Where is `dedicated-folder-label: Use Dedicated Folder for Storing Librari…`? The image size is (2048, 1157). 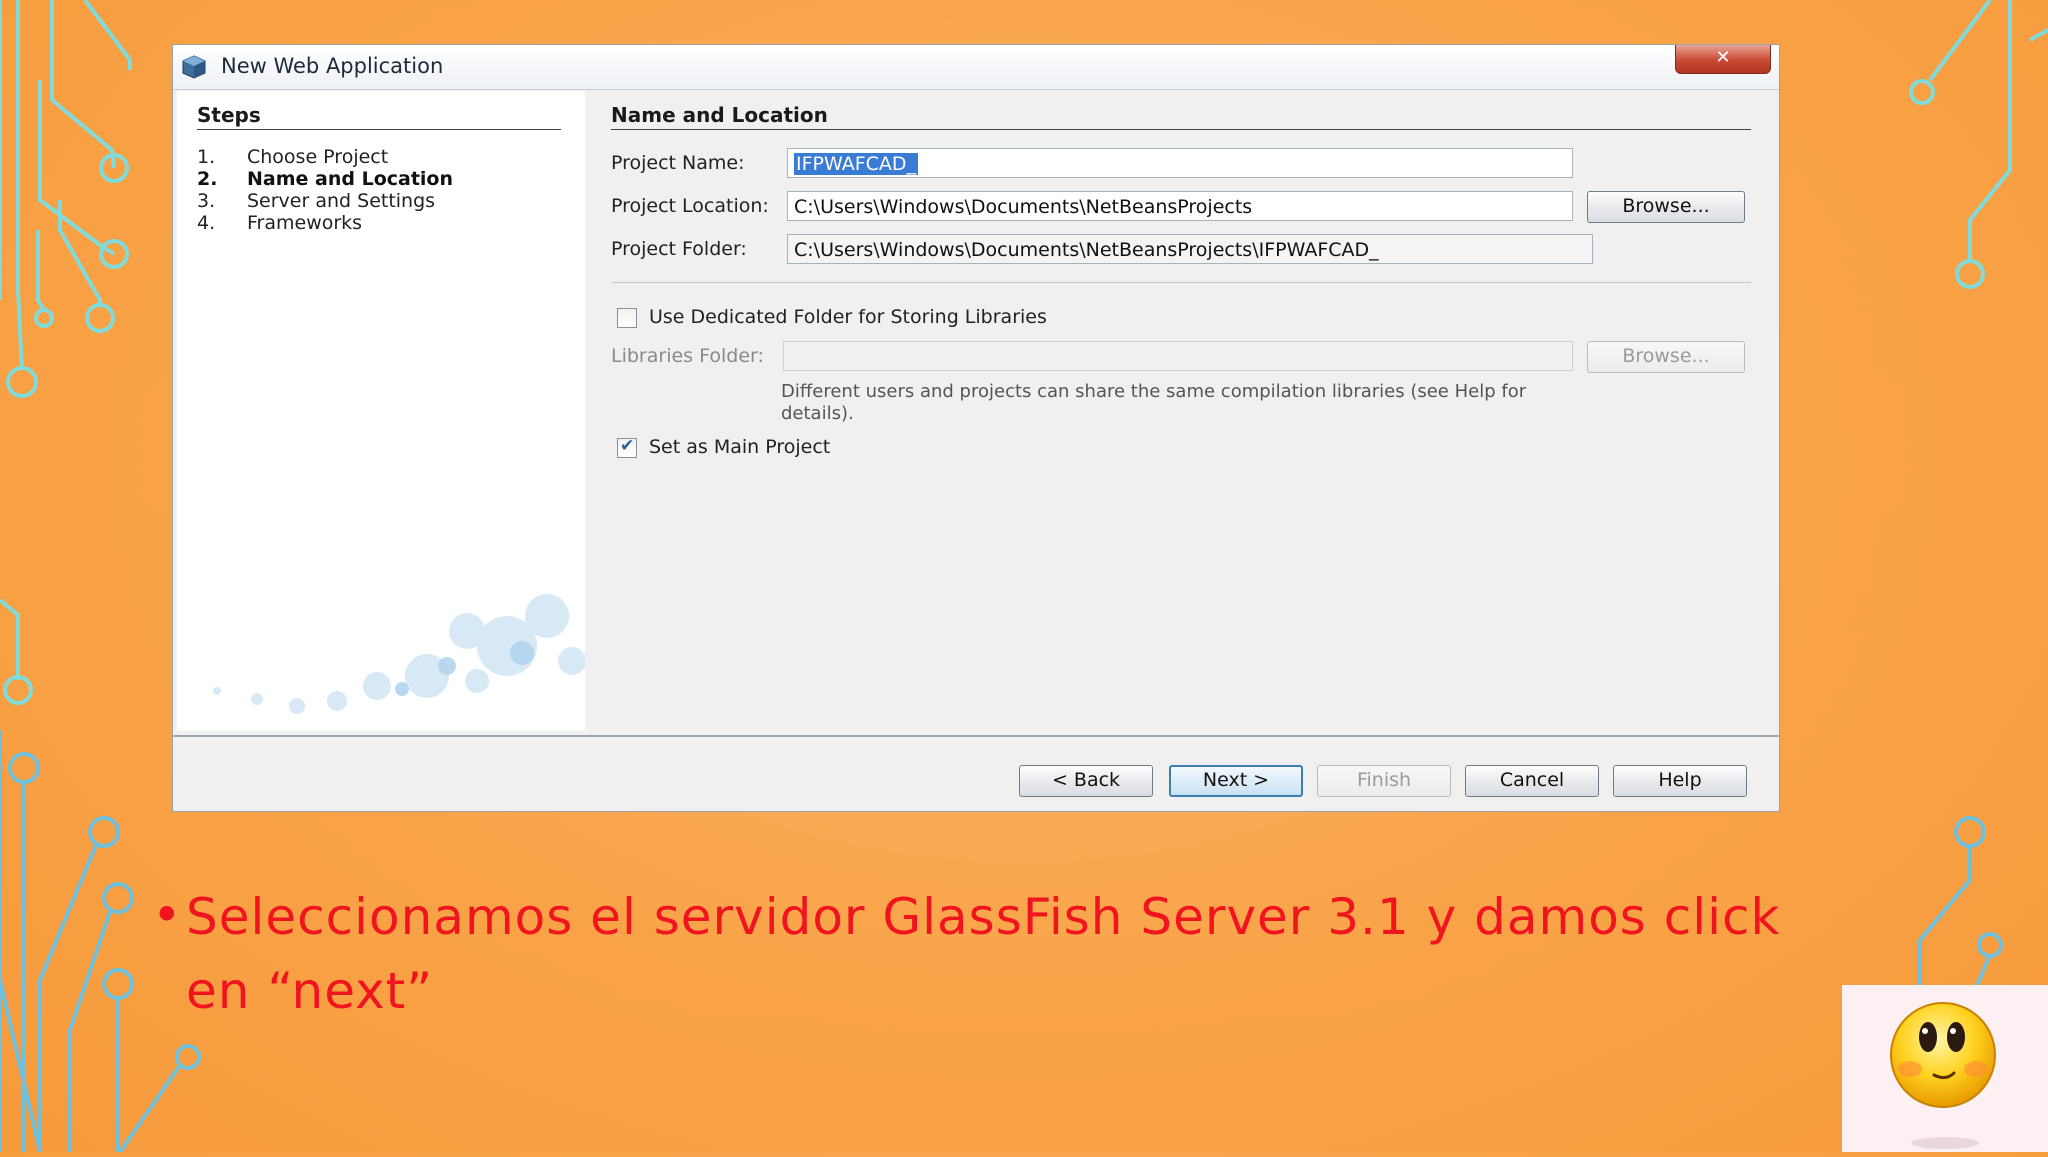 dedicated-folder-label: Use Dedicated Folder for Storing Librari… is located at coordinates (848, 317).